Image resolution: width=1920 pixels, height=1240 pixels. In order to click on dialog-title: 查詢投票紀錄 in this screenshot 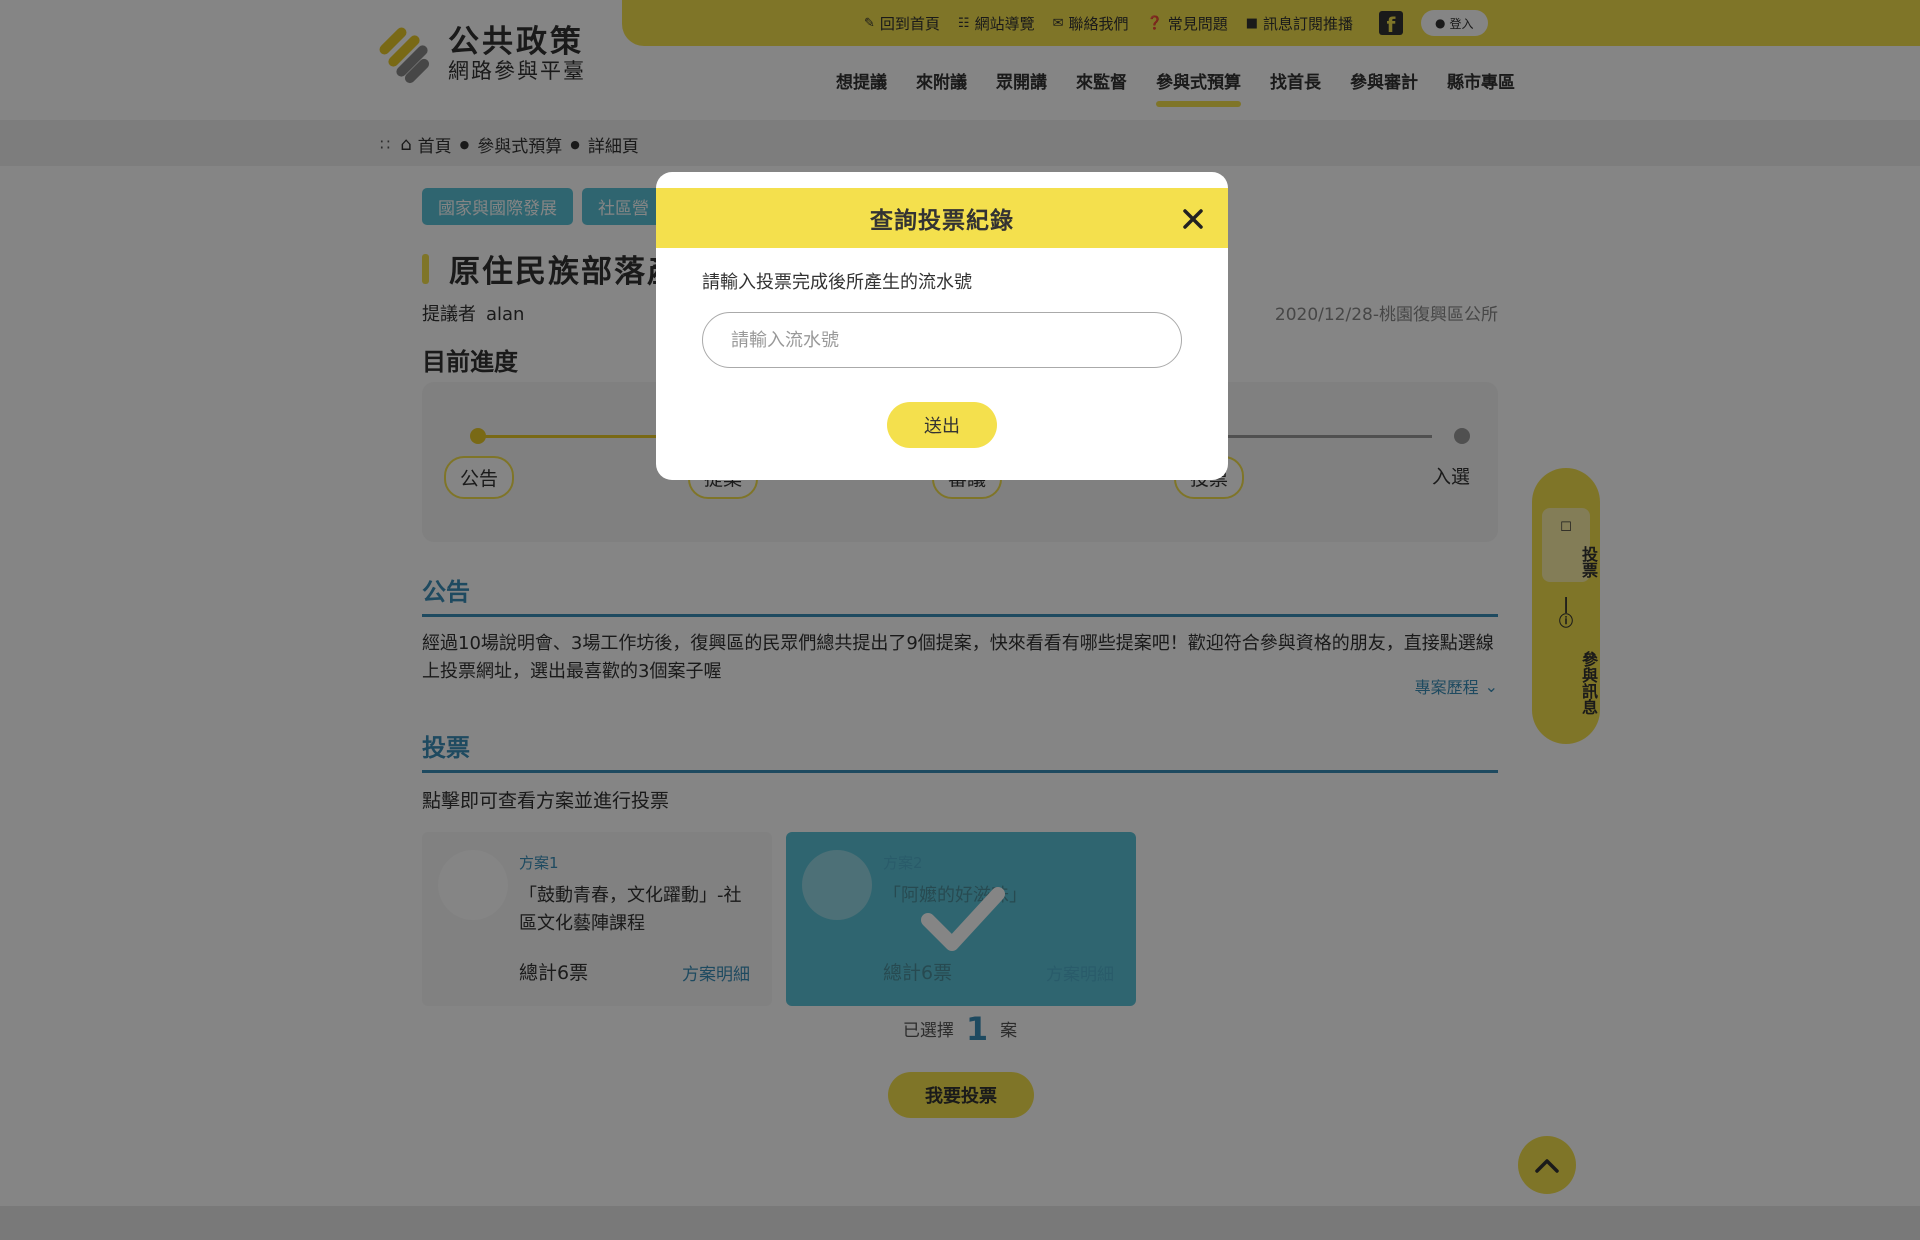, I will do `click(942, 221)`.